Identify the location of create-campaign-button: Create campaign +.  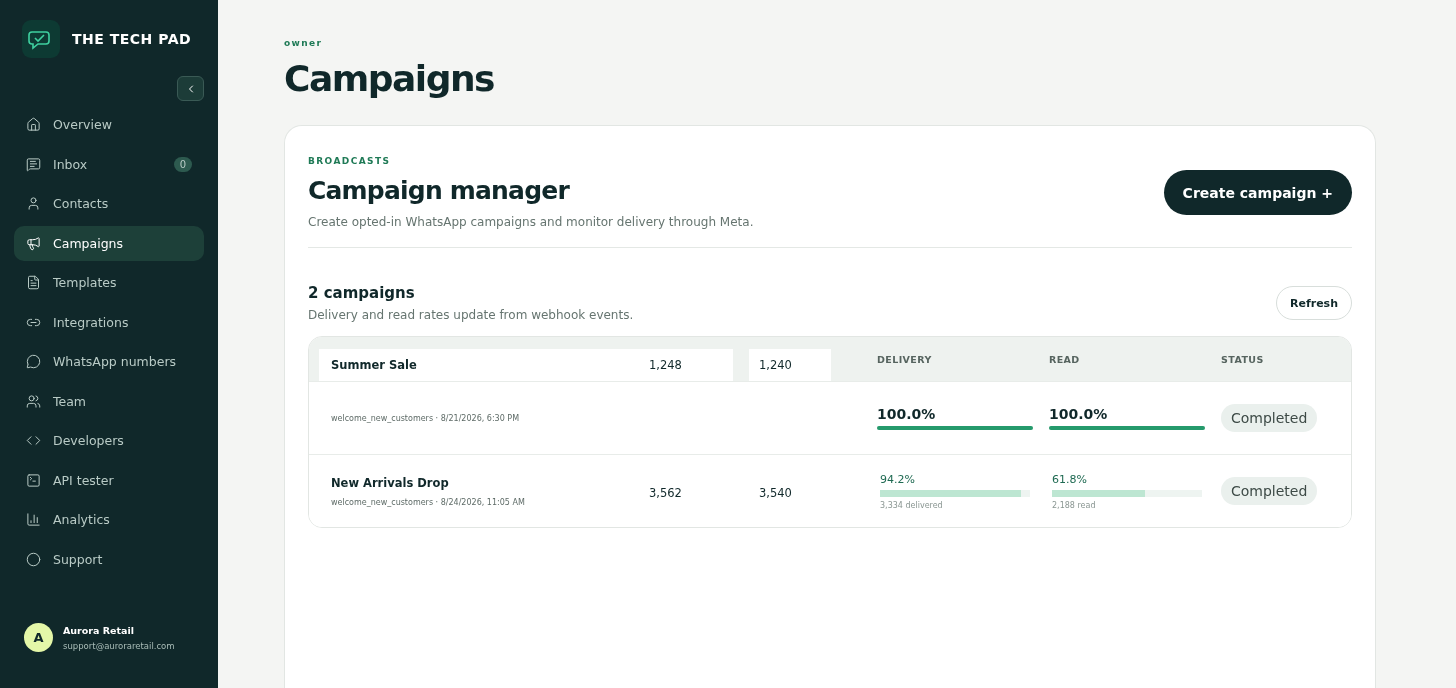
(1257, 192).